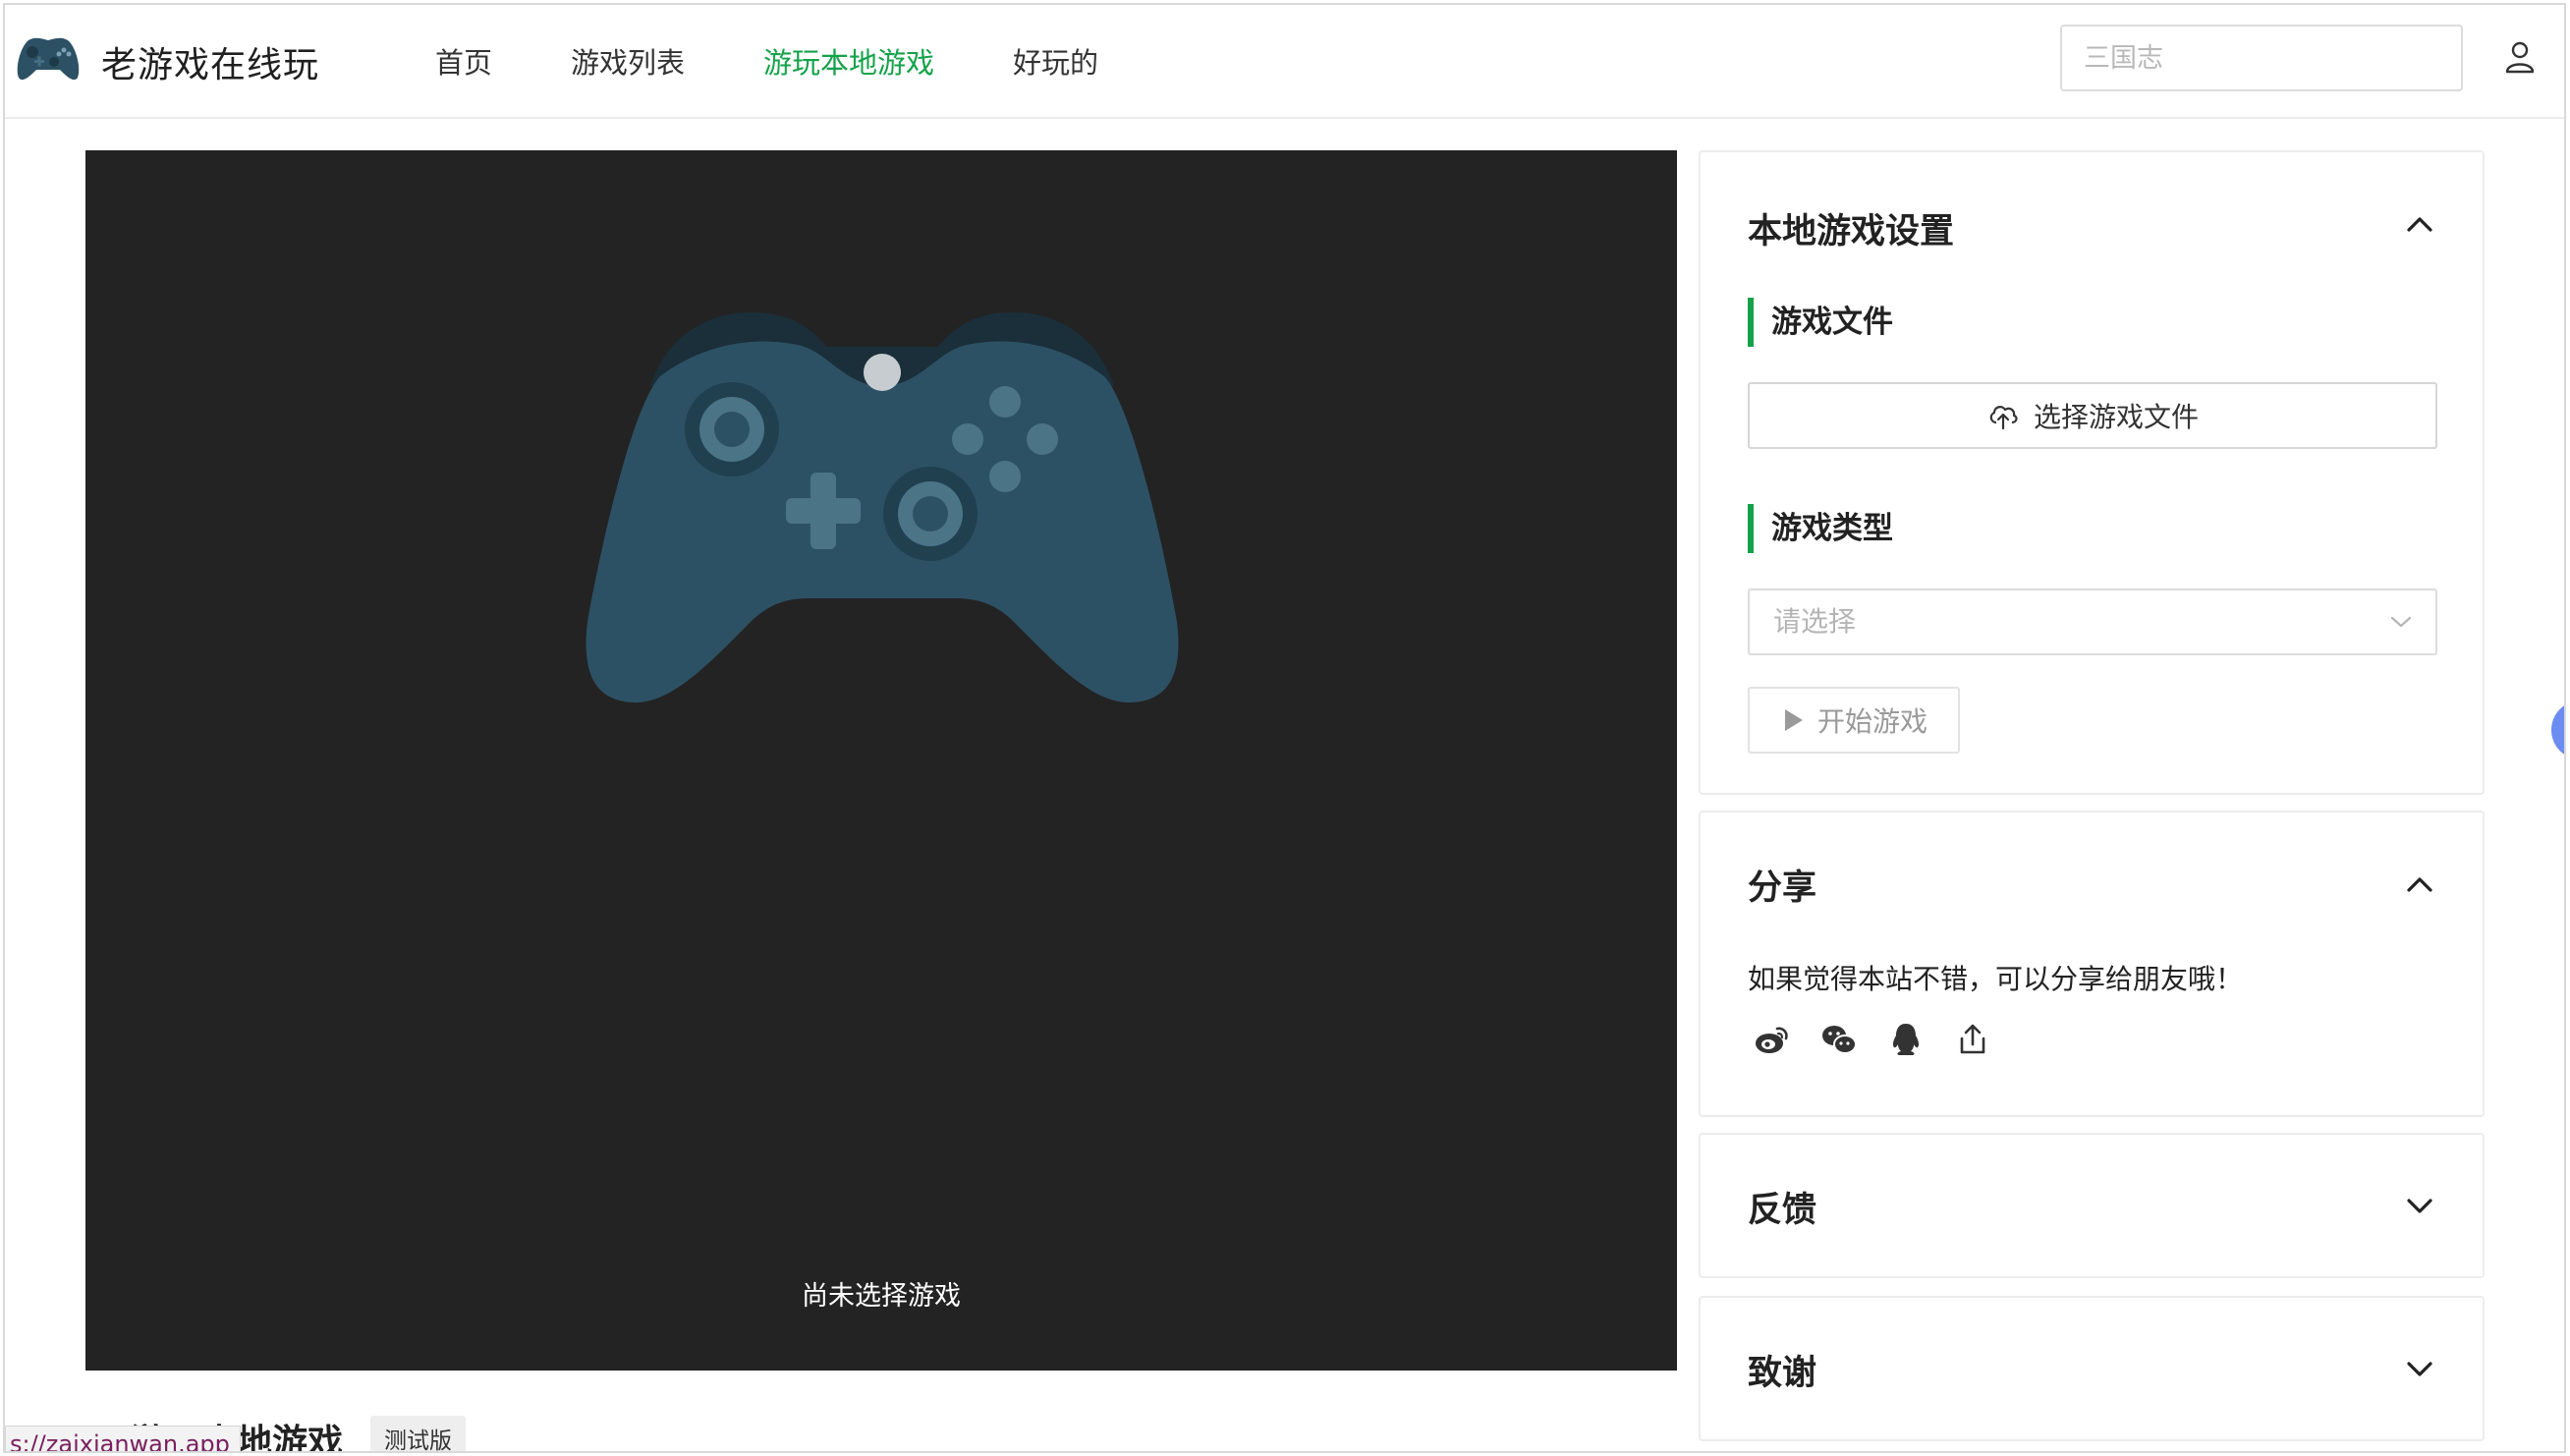  Describe the element at coordinates (2092, 1368) in the screenshot. I see `thanks-card: 致谢` at that location.